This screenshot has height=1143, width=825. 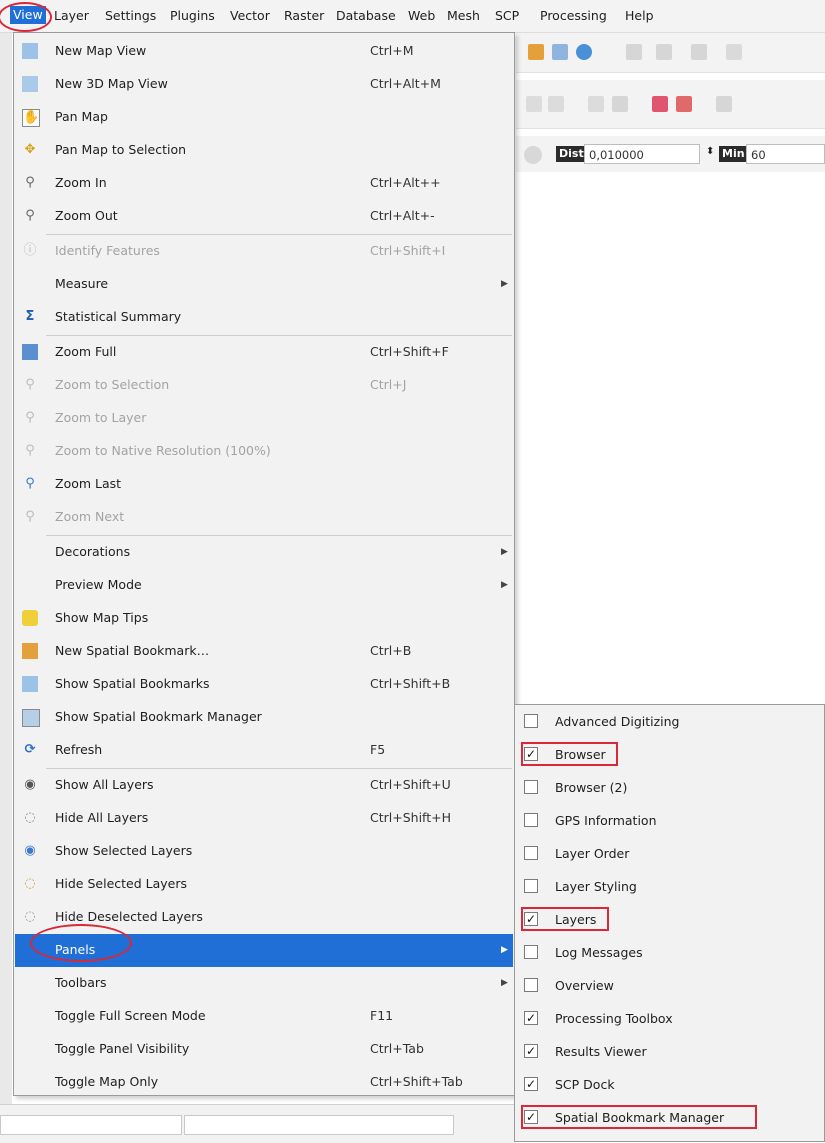 I want to click on menu-item-pan-map-to-selection: ✥ Pan Map to Selection, so click(x=264, y=150).